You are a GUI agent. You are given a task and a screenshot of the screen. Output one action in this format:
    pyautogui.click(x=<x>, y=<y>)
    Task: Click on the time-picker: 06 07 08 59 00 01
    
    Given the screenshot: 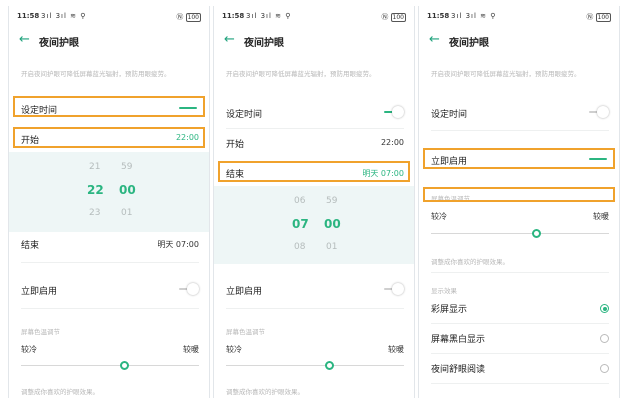 What is the action you would take?
    pyautogui.click(x=314, y=225)
    